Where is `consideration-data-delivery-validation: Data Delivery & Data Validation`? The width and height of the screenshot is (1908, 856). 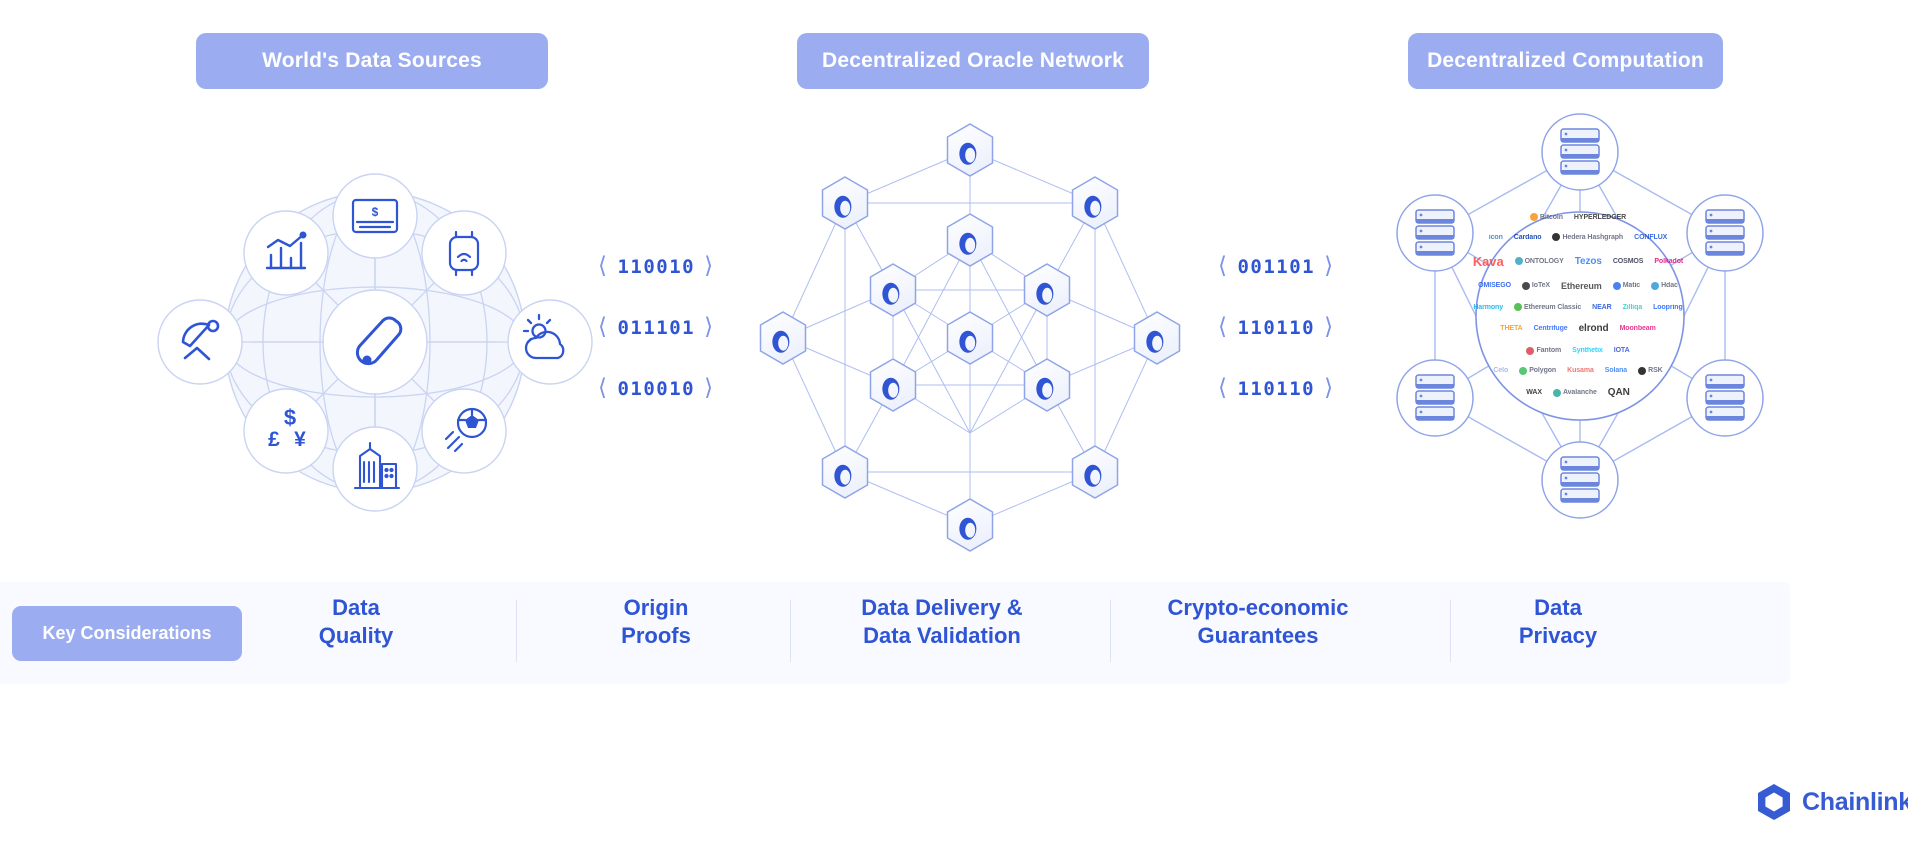 consideration-data-delivery-validation: Data Delivery & Data Validation is located at coordinates (942, 622).